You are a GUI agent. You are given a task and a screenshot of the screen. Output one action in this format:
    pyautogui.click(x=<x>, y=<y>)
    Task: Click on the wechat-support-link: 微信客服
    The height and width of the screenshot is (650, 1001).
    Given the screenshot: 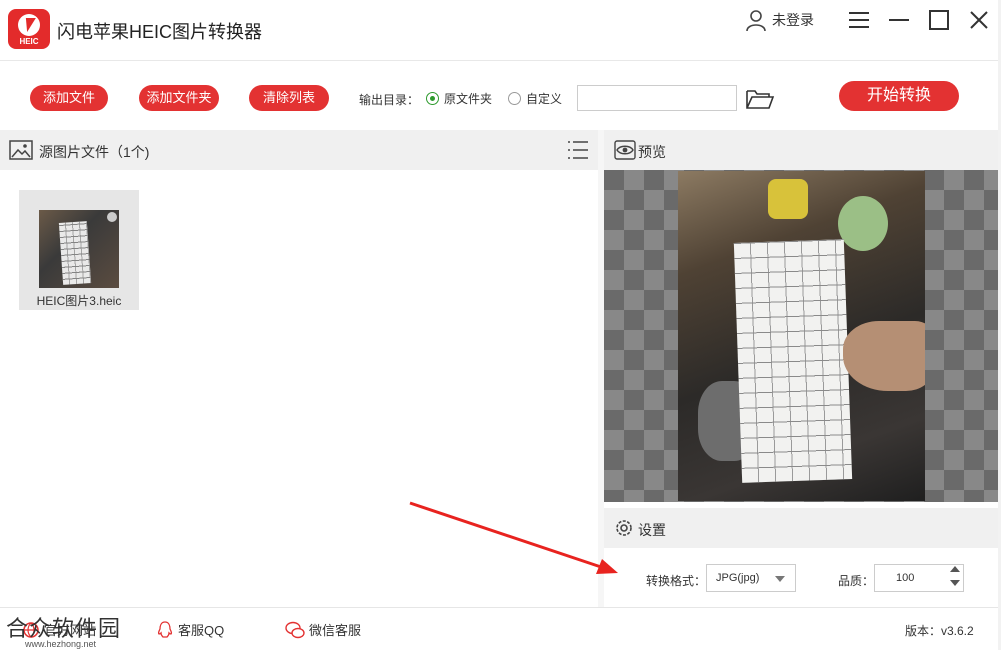 What is the action you would take?
    pyautogui.click(x=323, y=629)
    